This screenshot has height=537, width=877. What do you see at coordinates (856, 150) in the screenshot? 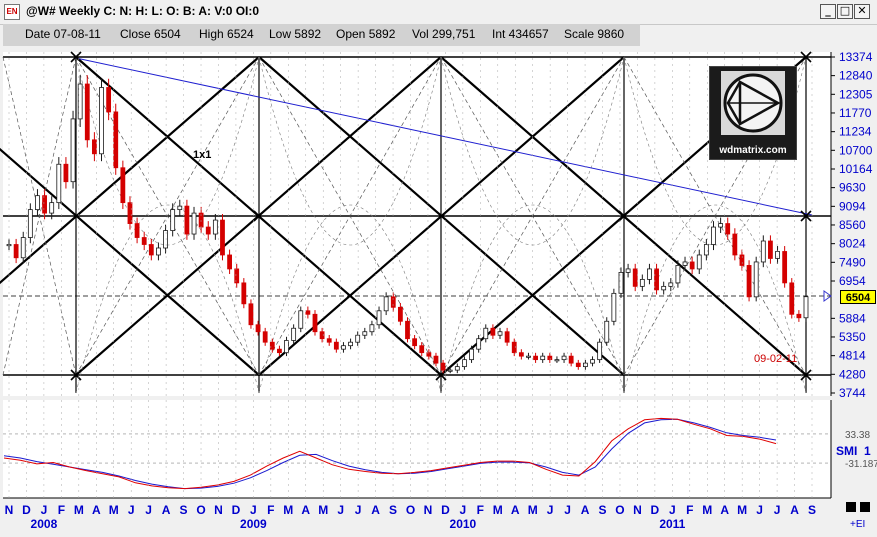
I see `price-tick-label: 10700` at bounding box center [856, 150].